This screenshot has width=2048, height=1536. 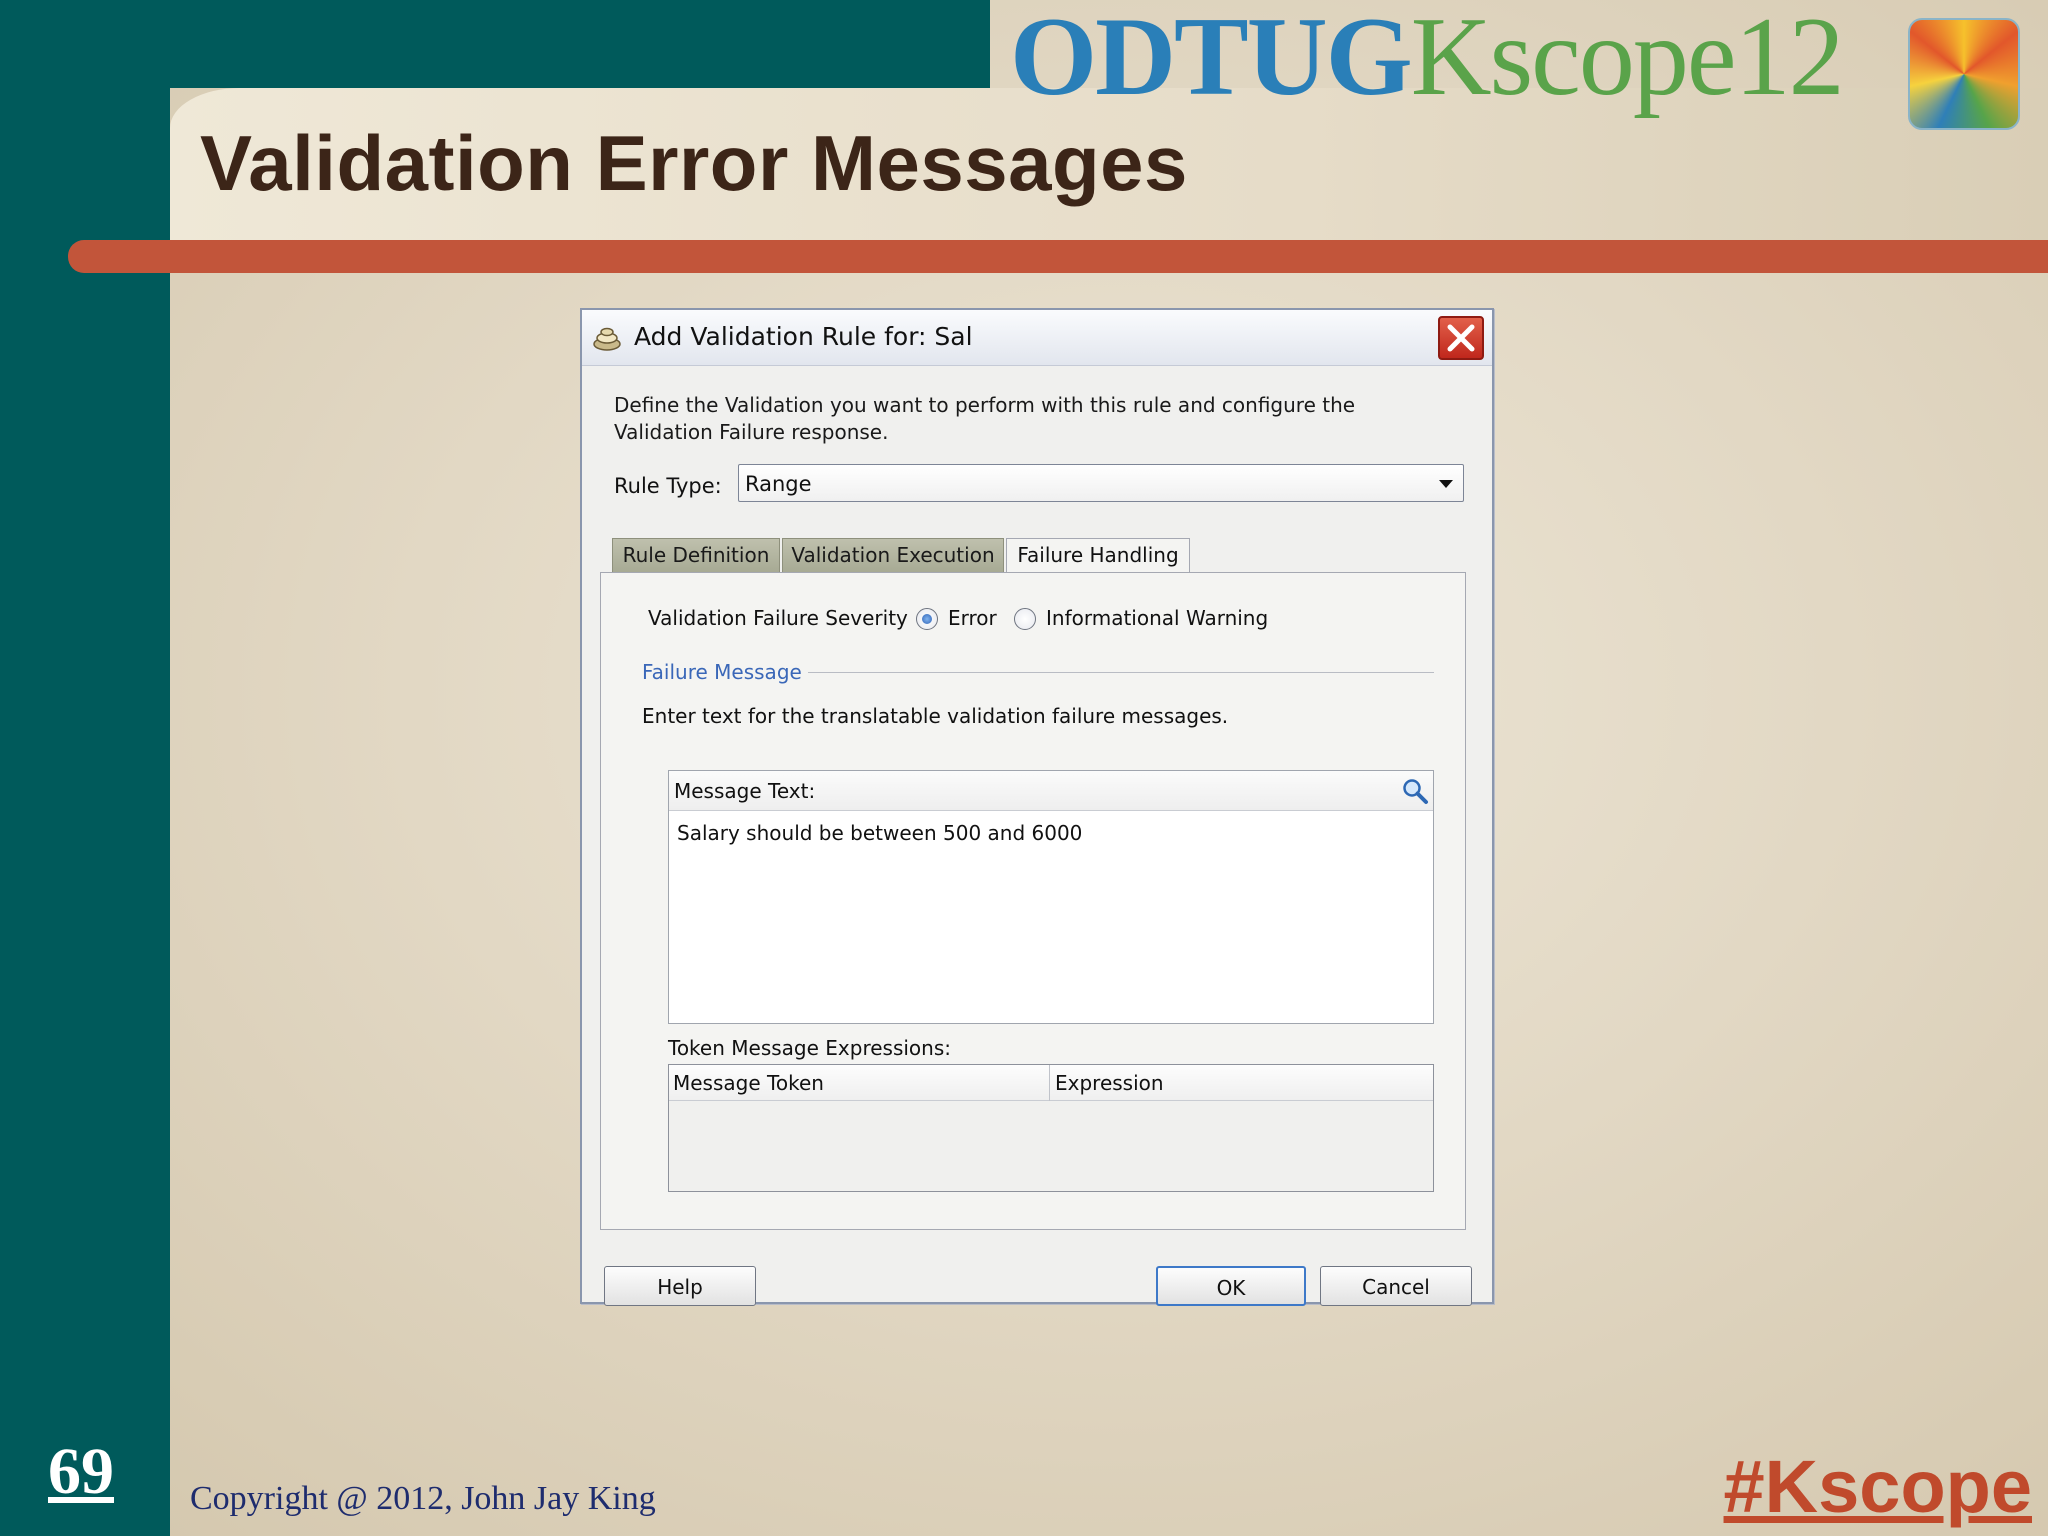 What do you see at coordinates (1415, 791) in the screenshot?
I see `search-icon` at bounding box center [1415, 791].